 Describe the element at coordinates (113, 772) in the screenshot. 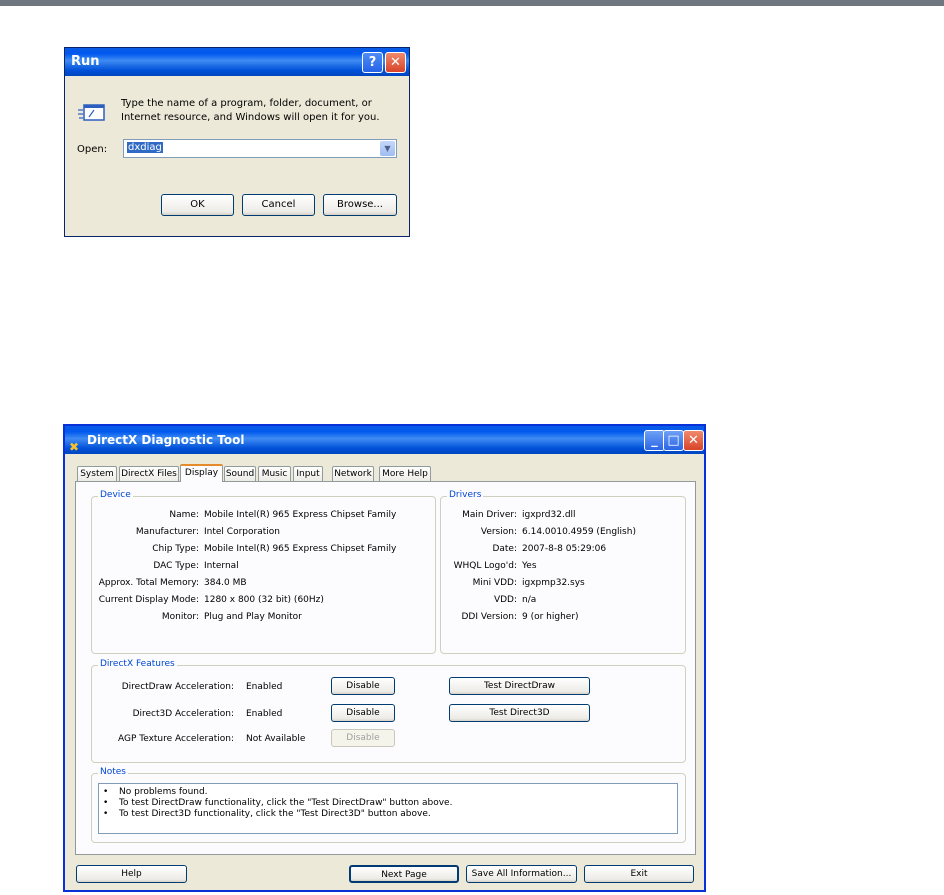

I see `notes-group-title: Notes` at that location.